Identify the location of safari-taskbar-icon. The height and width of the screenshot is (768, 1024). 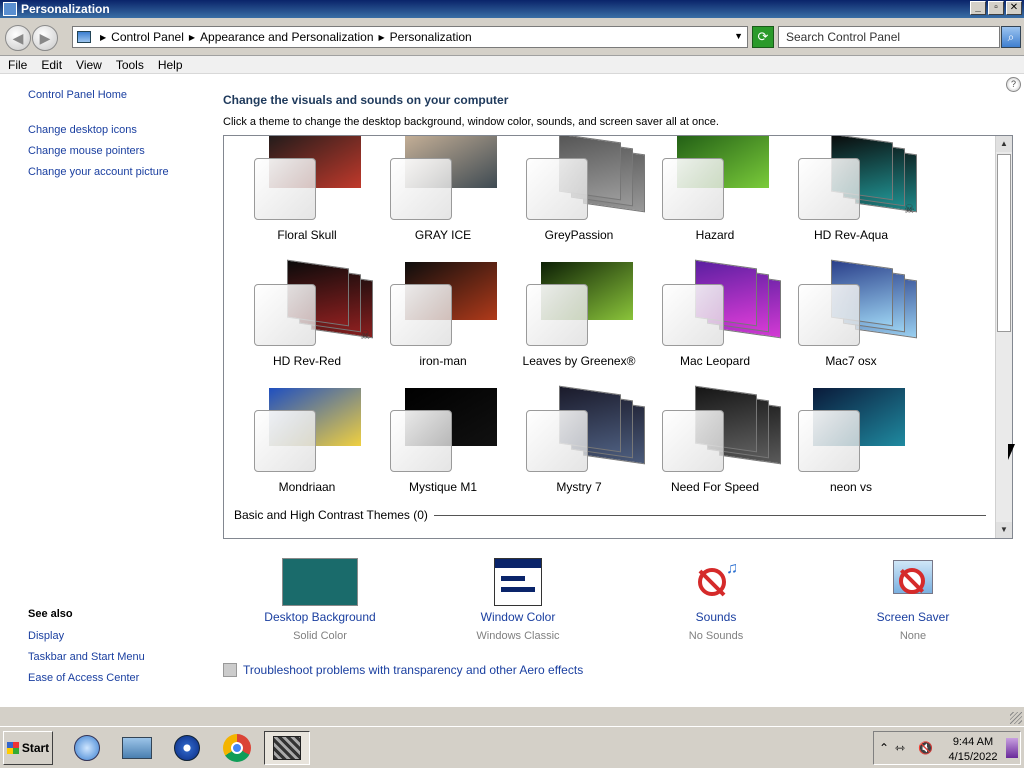
(87, 748).